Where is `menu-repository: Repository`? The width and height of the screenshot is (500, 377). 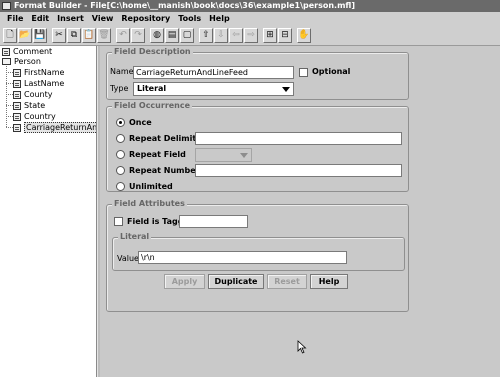
menu-repository: Repository is located at coordinates (145, 19).